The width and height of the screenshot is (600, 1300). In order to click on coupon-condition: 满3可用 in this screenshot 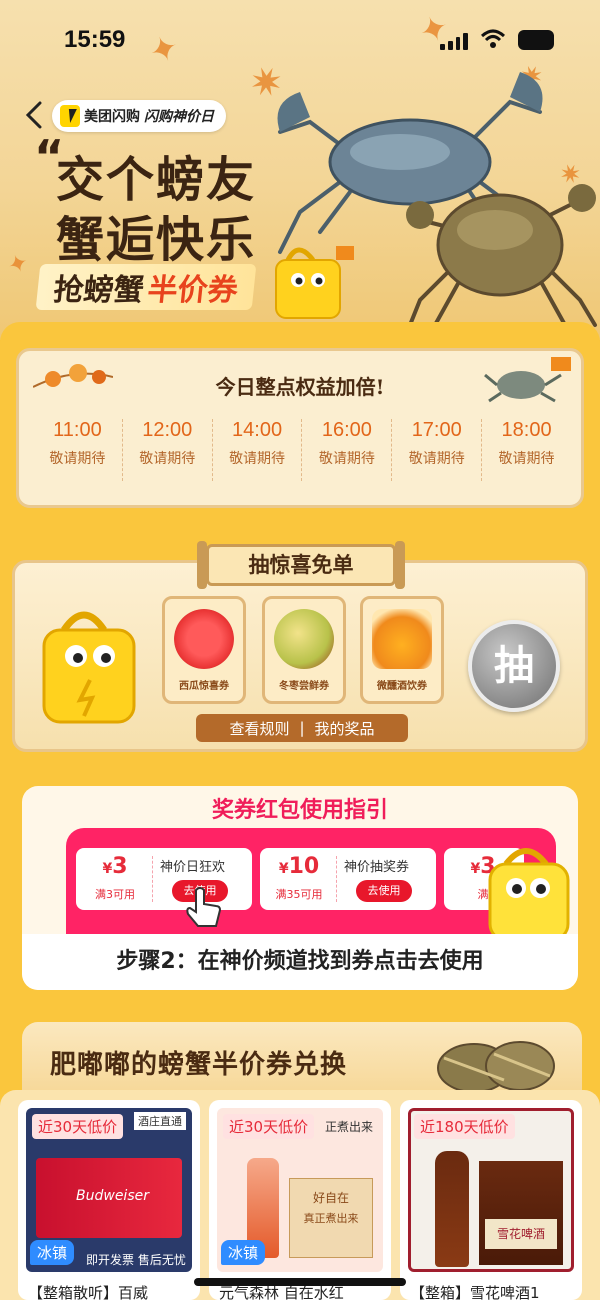, I will do `click(115, 894)`.